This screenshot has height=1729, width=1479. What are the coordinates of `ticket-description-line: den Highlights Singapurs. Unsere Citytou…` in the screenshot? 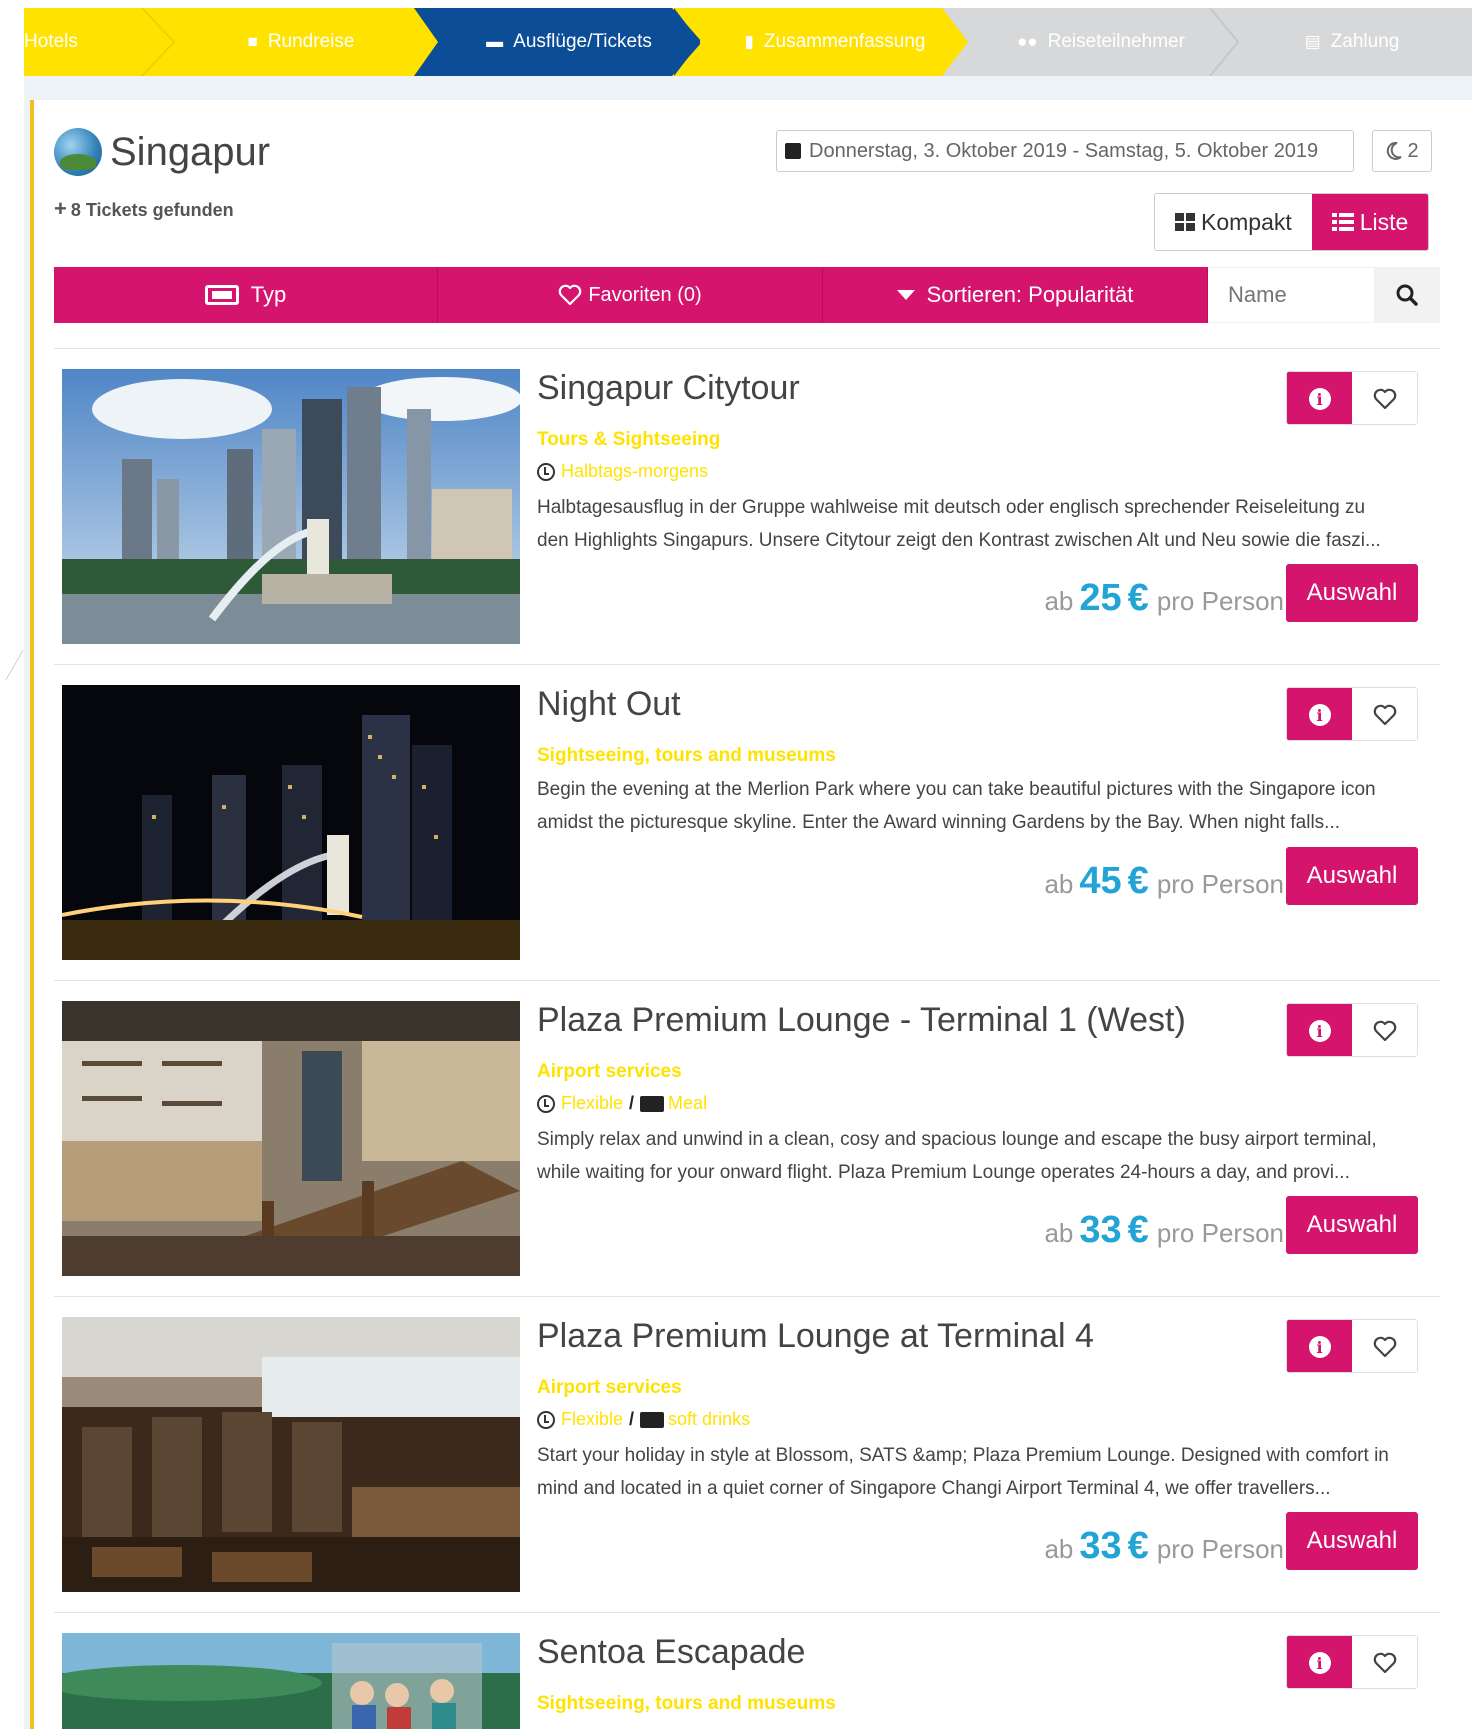 It's located at (959, 540).